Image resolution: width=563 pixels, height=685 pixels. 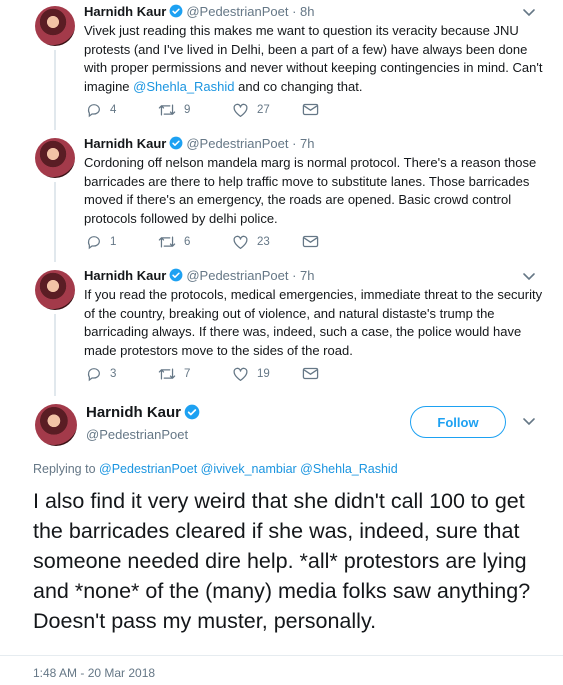 I want to click on main-avatar, so click(x=56, y=425).